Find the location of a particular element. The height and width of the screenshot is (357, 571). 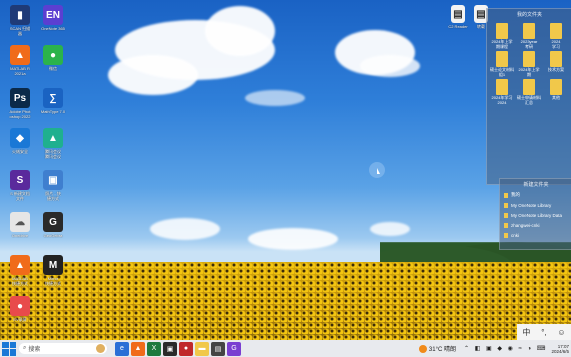

defender-icon: ◆ is located at coordinates (20, 138).